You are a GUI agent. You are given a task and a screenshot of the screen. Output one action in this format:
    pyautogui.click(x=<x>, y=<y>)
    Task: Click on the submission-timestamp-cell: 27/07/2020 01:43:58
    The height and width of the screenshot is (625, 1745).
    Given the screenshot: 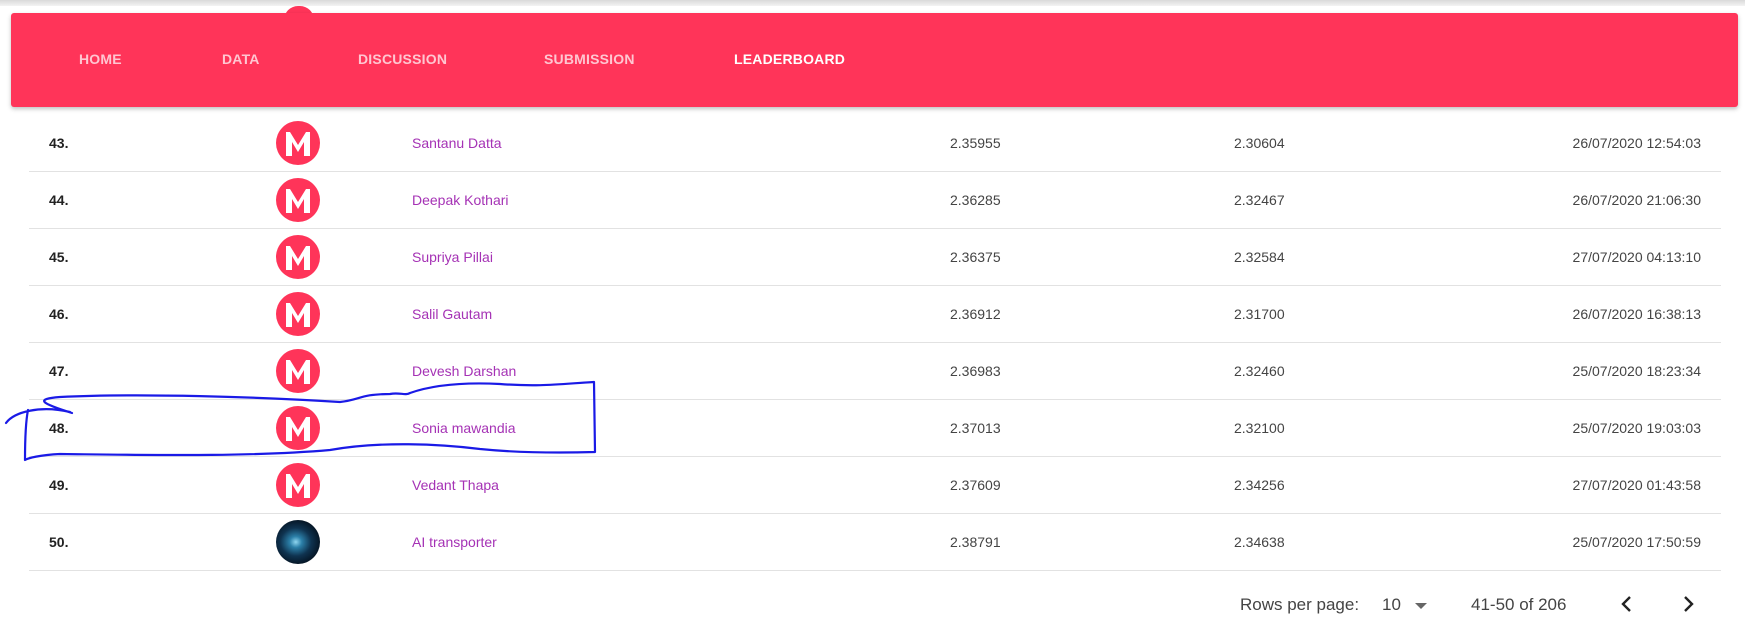 What is the action you would take?
    pyautogui.click(x=1636, y=485)
    